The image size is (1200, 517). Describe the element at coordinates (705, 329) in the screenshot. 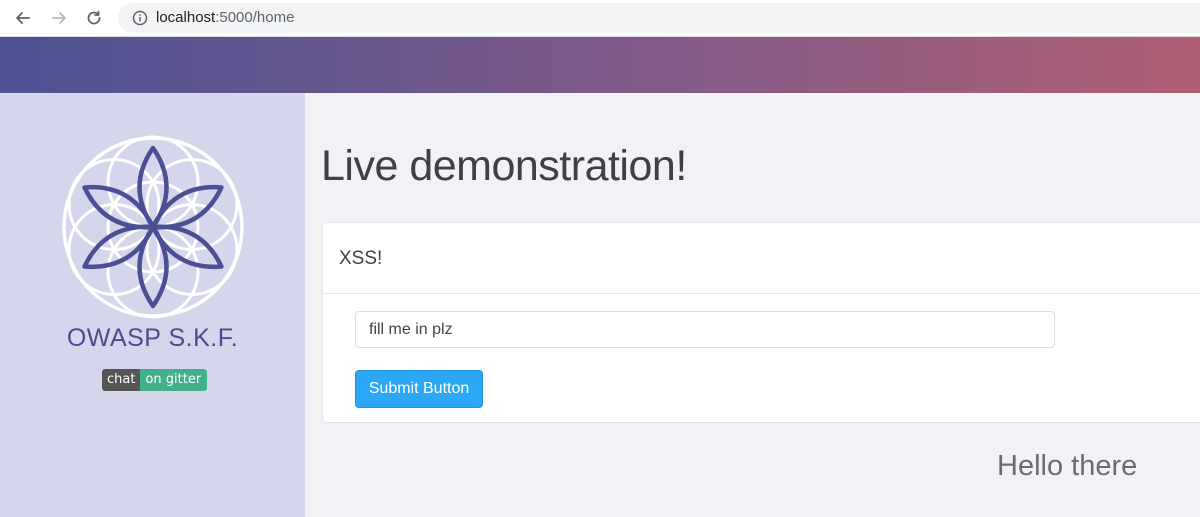

I see `xss-input-field` at that location.